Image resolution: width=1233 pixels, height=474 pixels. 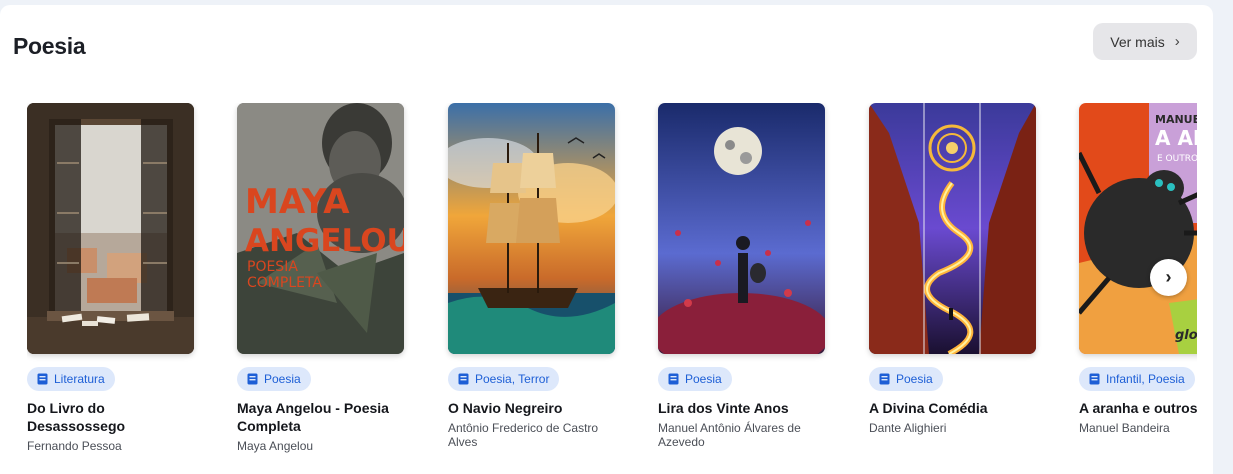 I want to click on ver-mais-label: Ver mais, so click(x=1137, y=41).